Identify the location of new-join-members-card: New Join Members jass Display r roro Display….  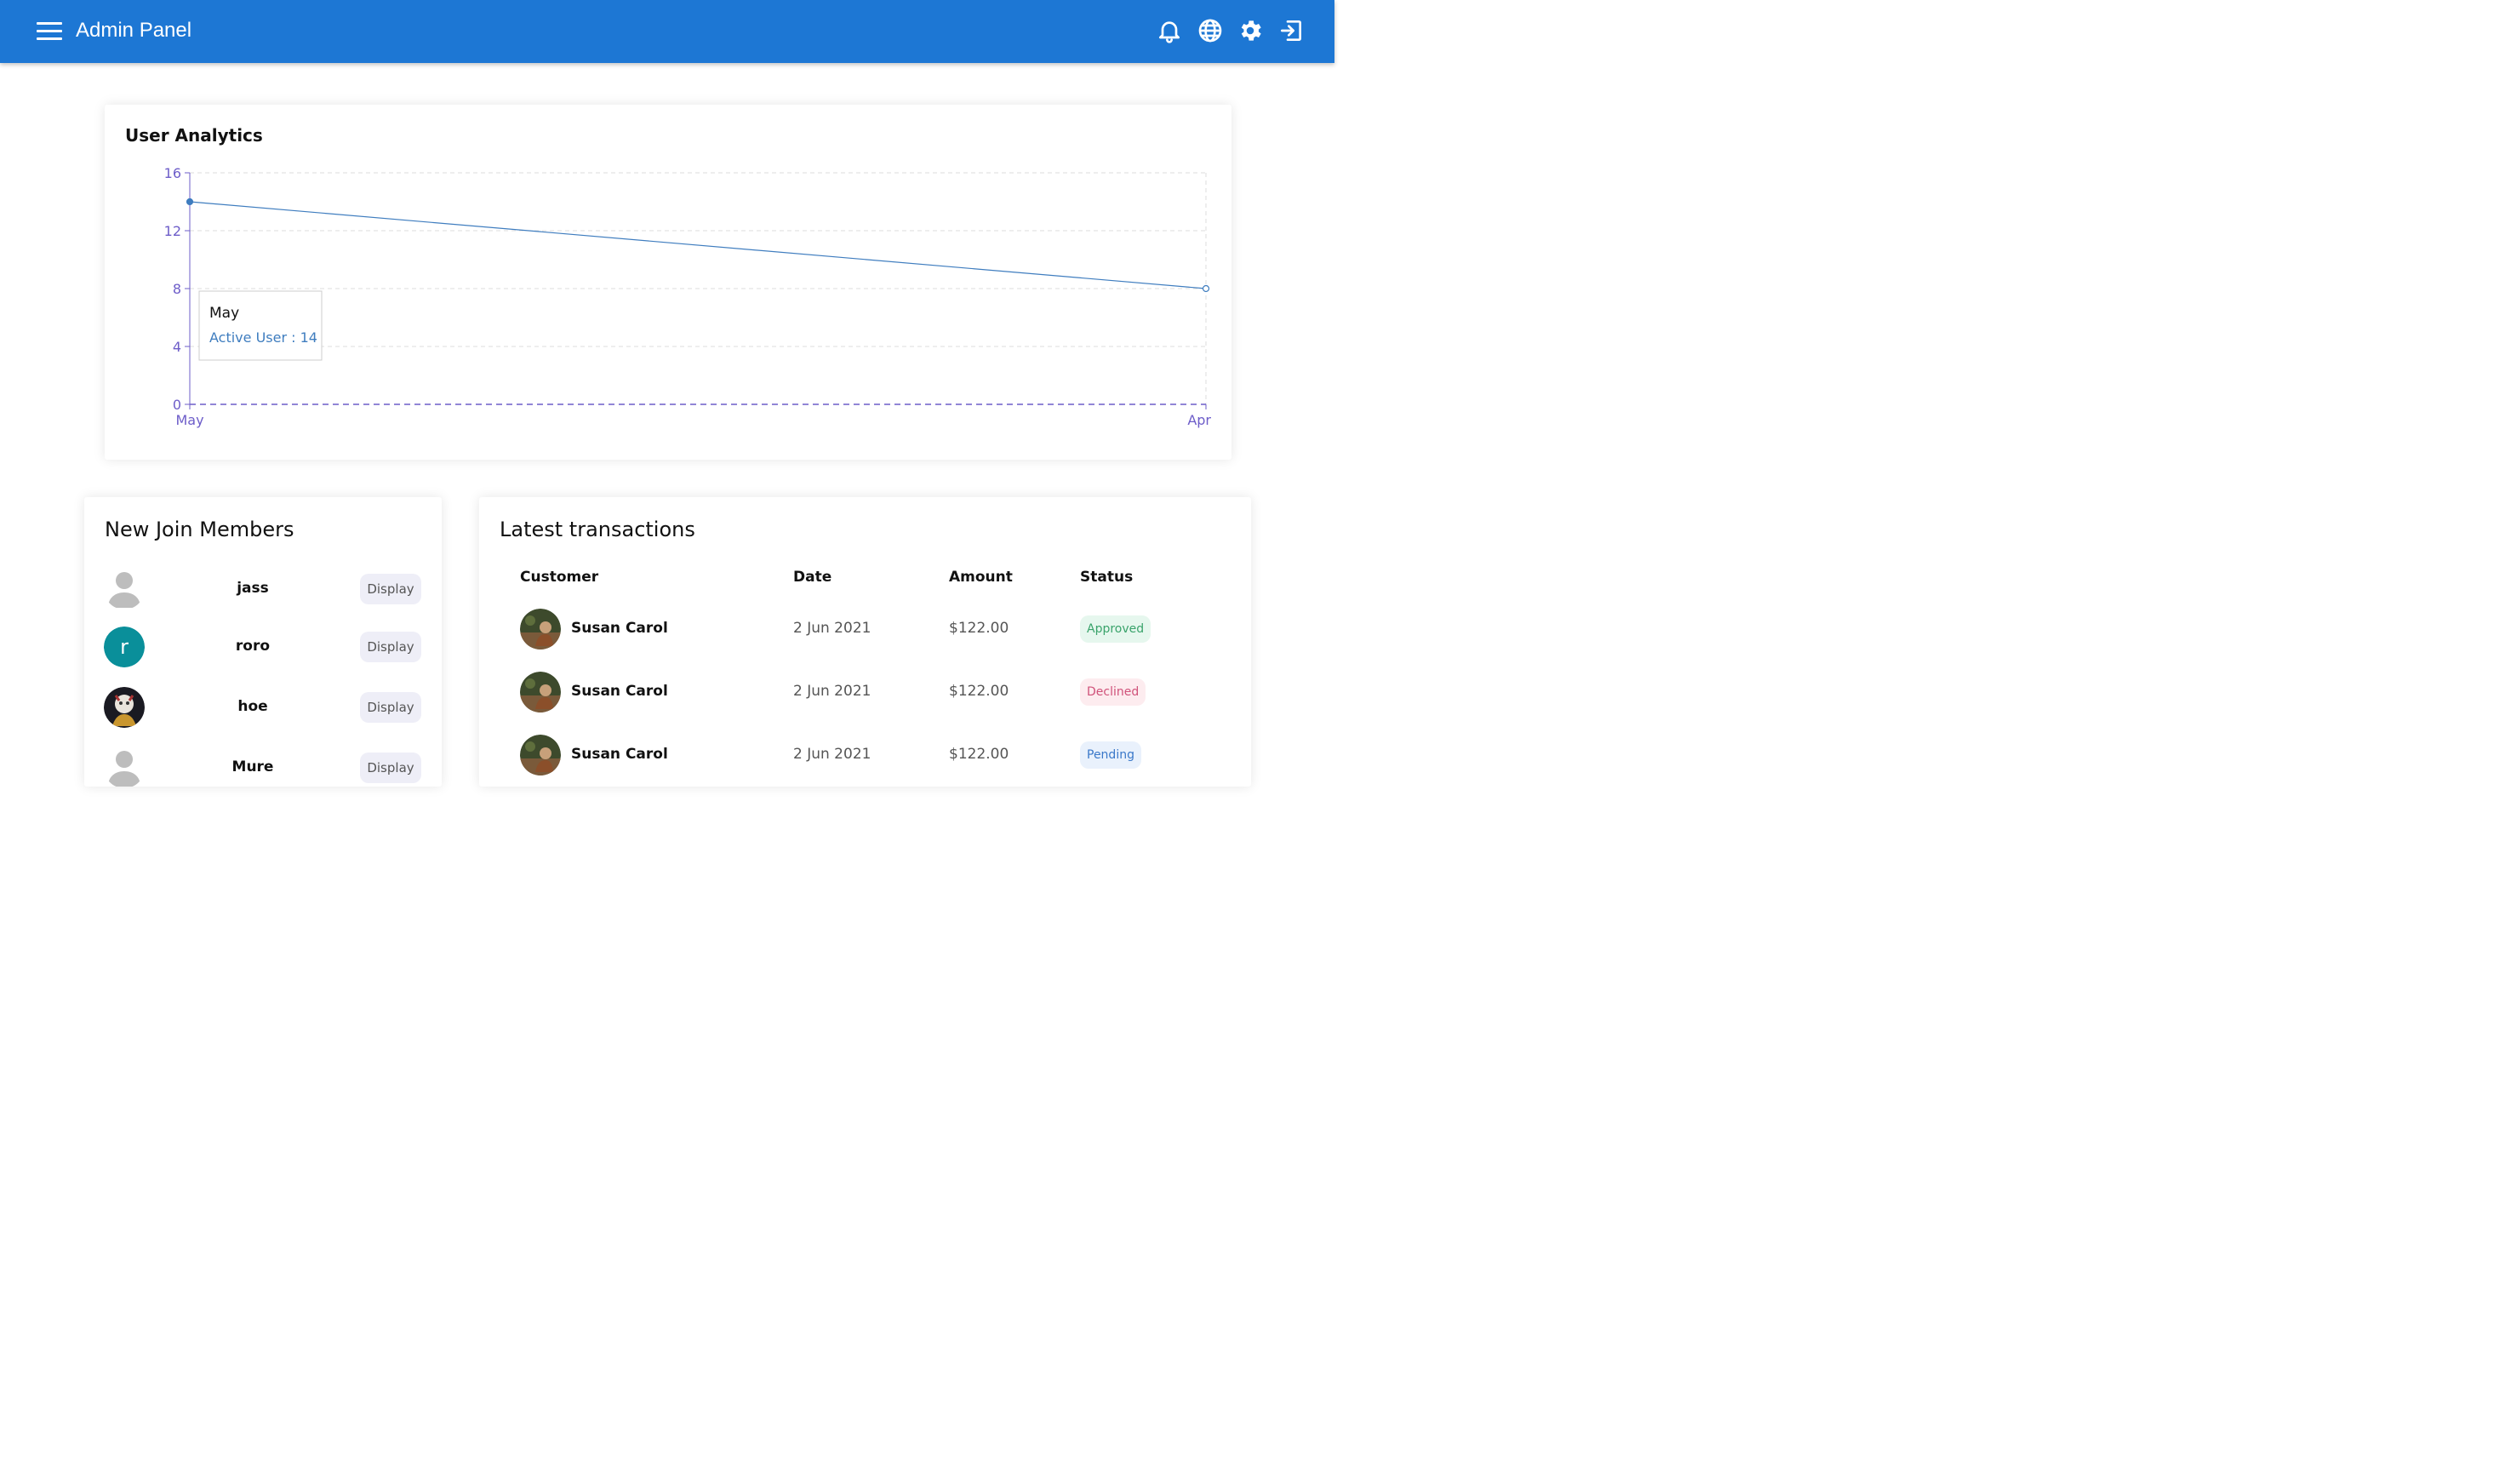
(263, 642).